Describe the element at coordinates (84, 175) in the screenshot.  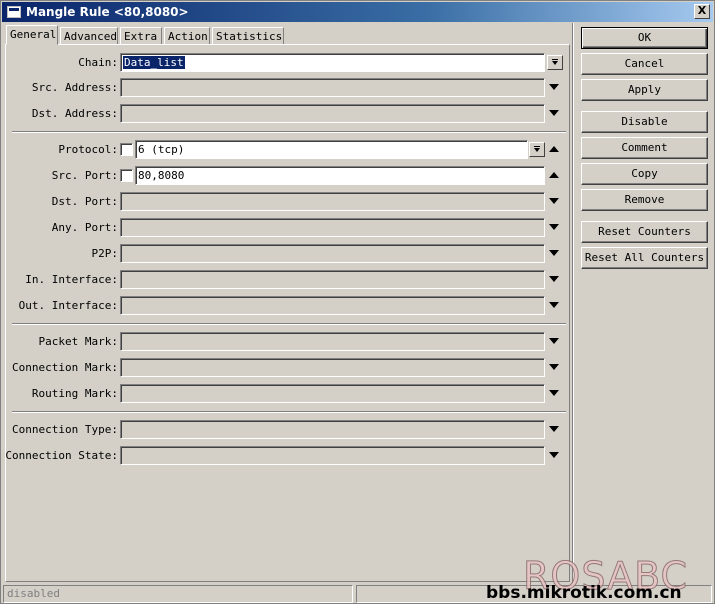
I see `src-port-label: Src. Port:` at that location.